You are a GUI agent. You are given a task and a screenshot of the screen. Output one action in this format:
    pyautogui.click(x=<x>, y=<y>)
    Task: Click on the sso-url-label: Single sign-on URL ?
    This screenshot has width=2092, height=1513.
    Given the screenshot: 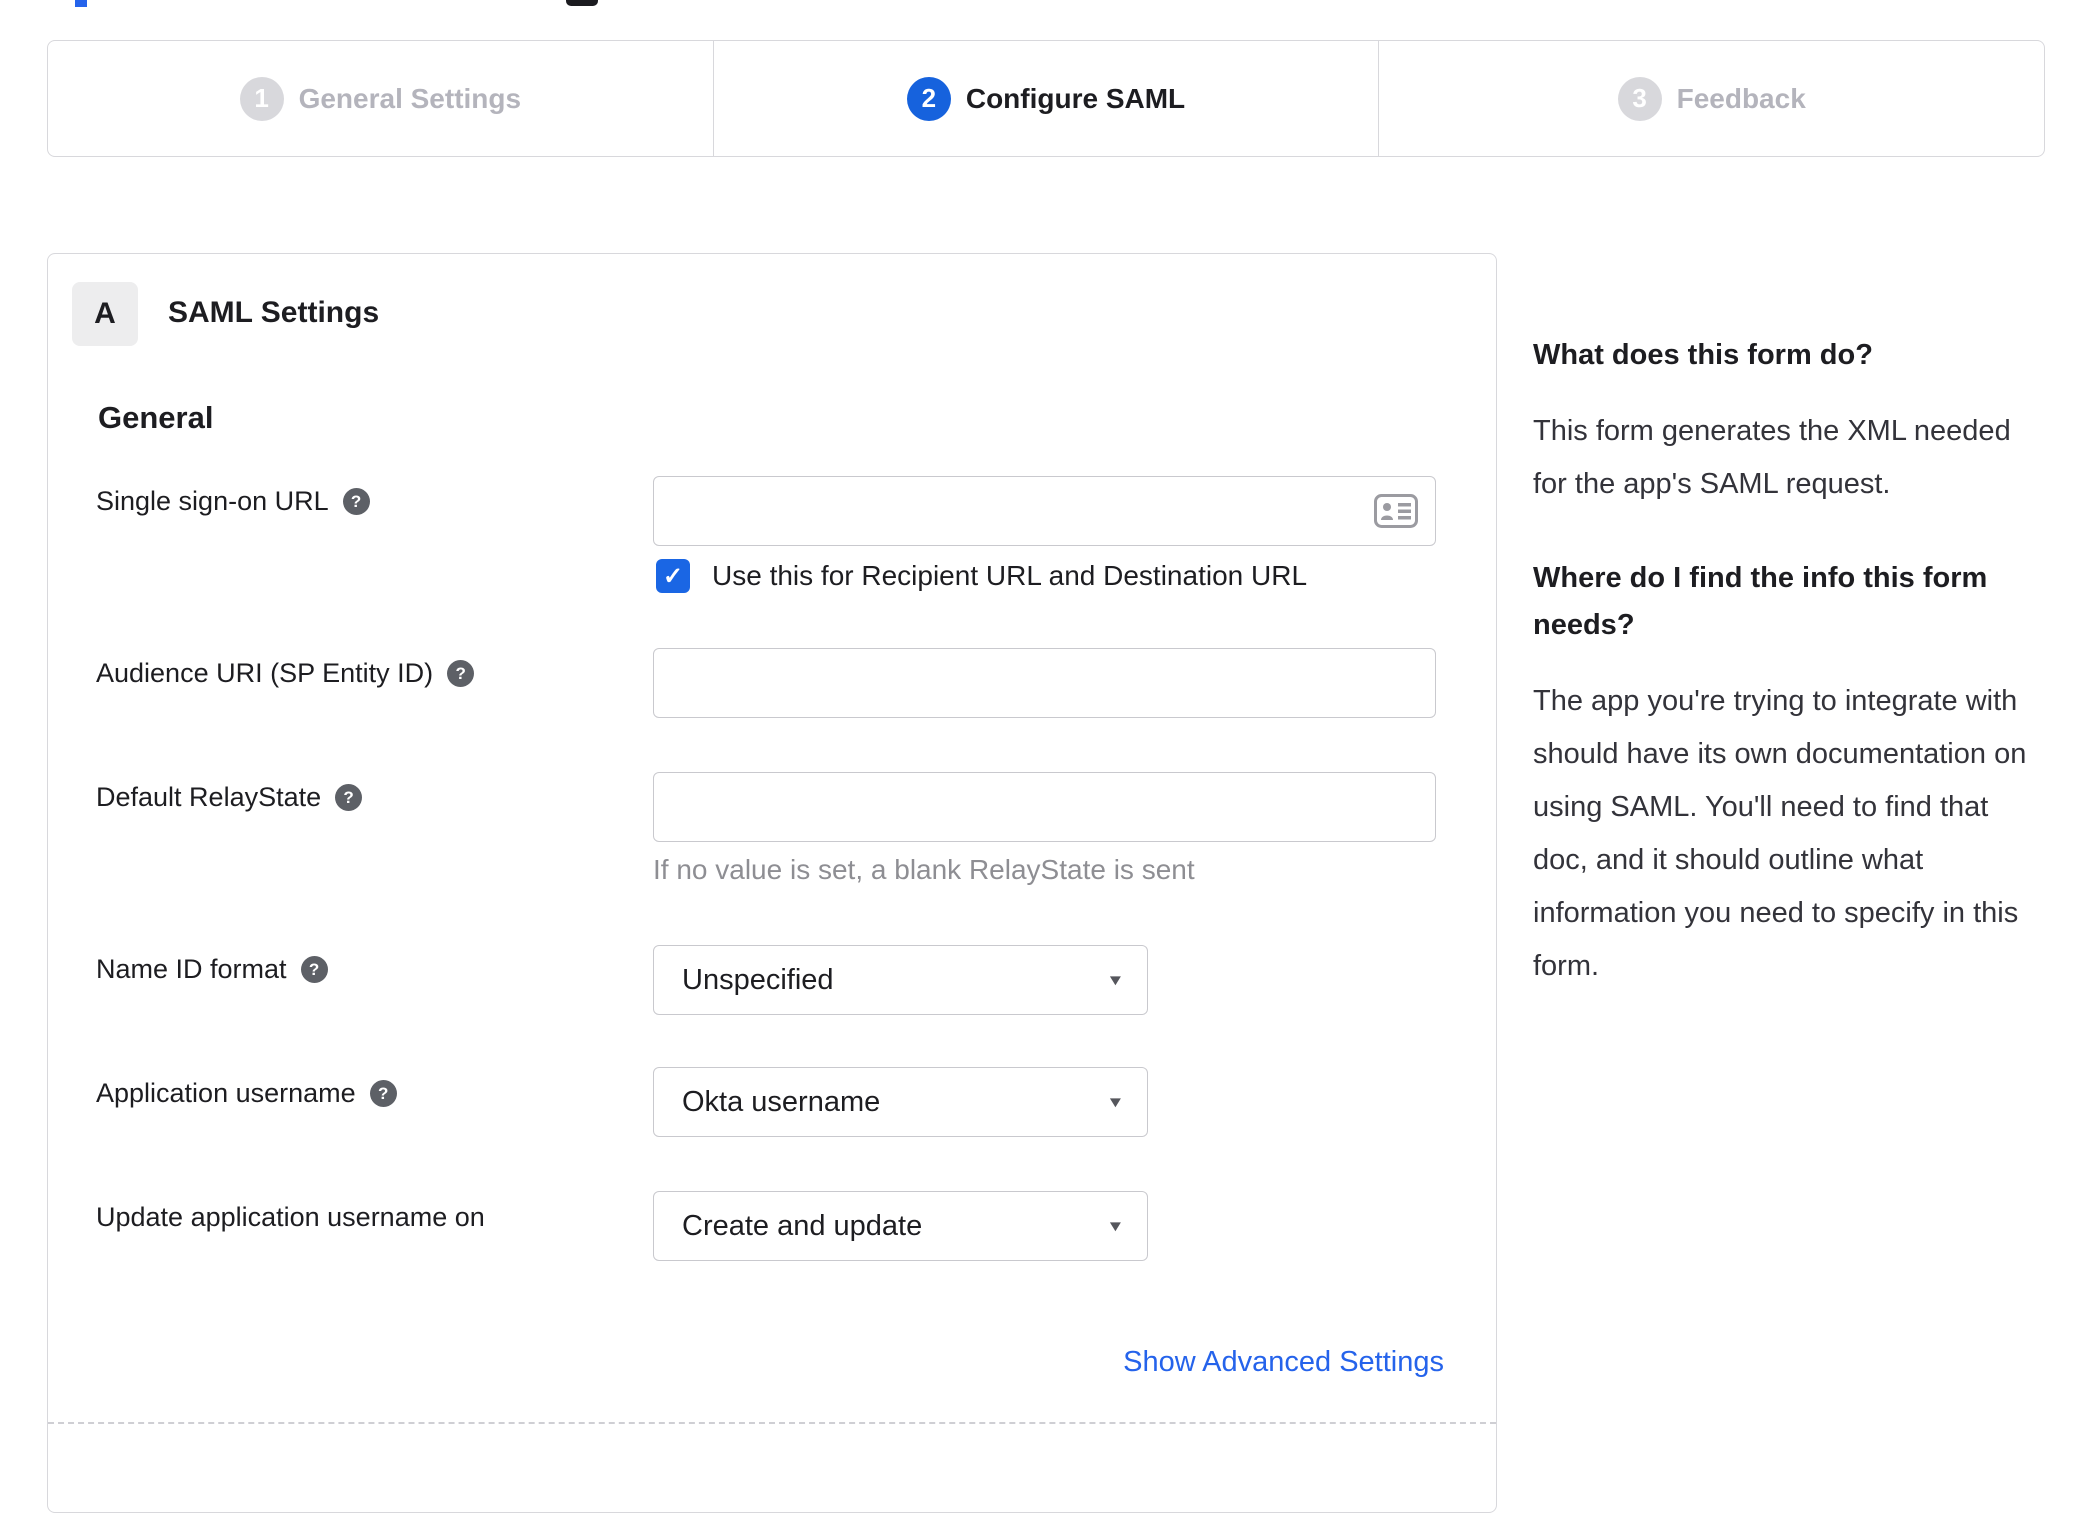 What is the action you would take?
    pyautogui.click(x=233, y=501)
    